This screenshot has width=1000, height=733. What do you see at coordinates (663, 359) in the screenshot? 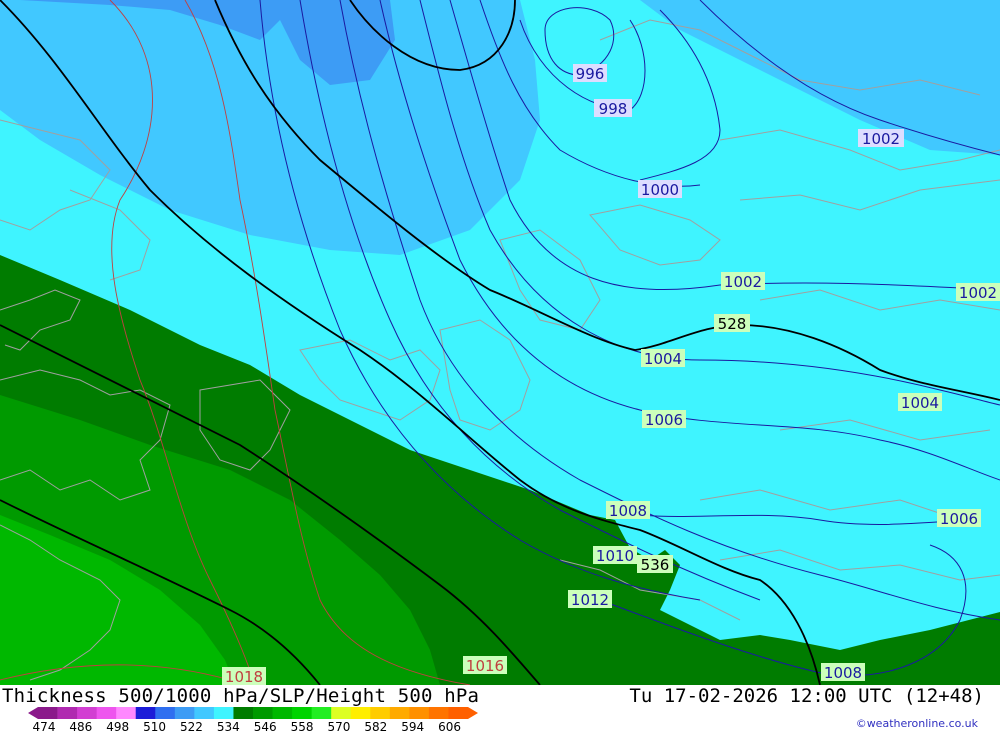
I see `isobar-label-1004-center: 1004` at bounding box center [663, 359].